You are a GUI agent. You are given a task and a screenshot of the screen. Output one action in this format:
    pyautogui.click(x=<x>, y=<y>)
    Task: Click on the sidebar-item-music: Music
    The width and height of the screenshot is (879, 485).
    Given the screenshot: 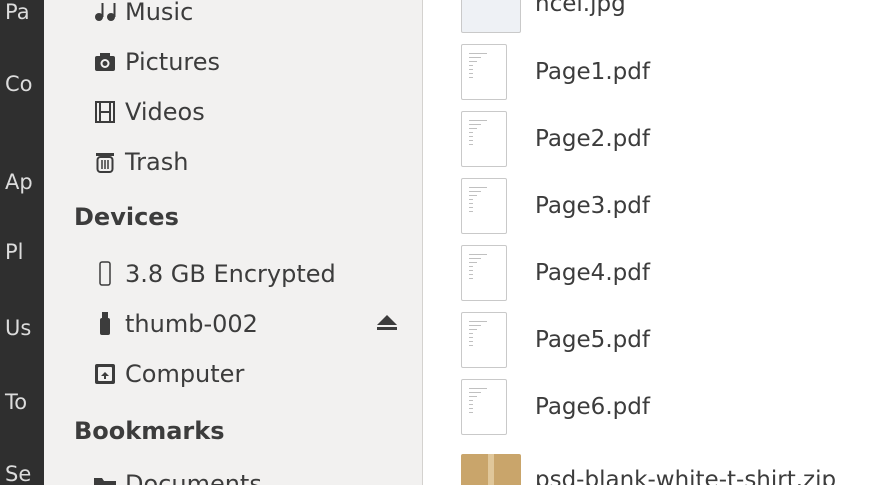 What is the action you would take?
    pyautogui.click(x=142, y=15)
    